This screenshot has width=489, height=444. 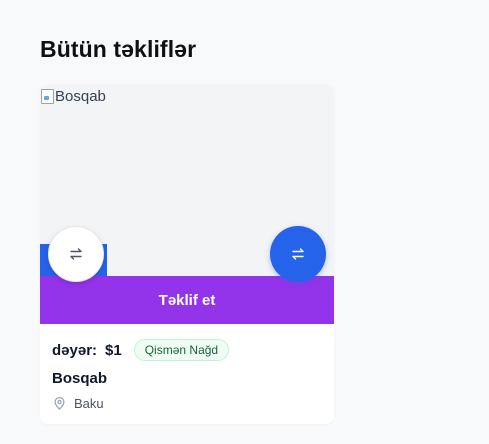 I want to click on item-name: Bosqab, so click(x=187, y=380).